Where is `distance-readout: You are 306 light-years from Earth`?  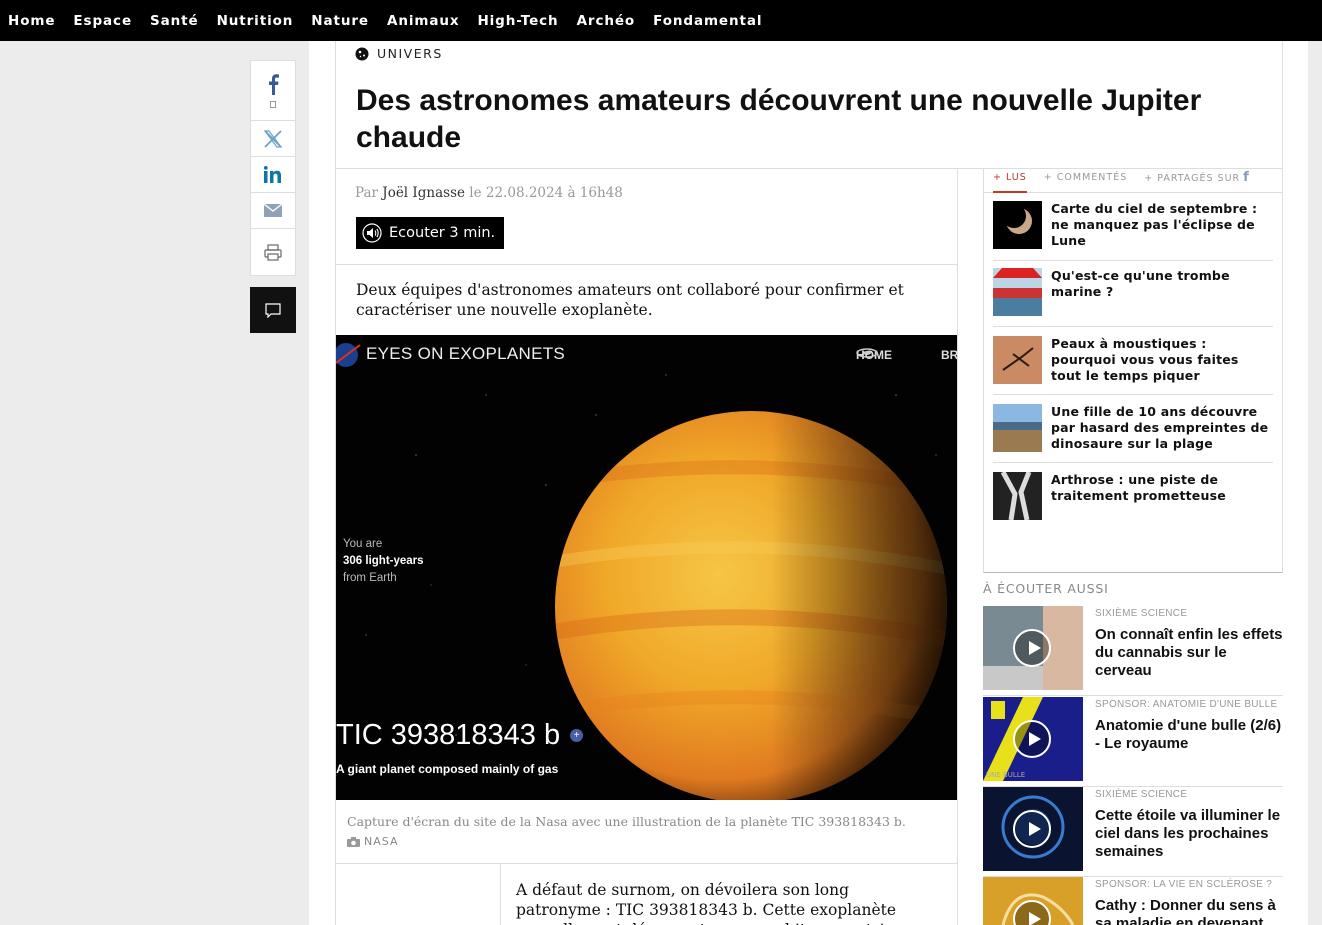
distance-readout: You are 306 light-years from Earth is located at coordinates (383, 561).